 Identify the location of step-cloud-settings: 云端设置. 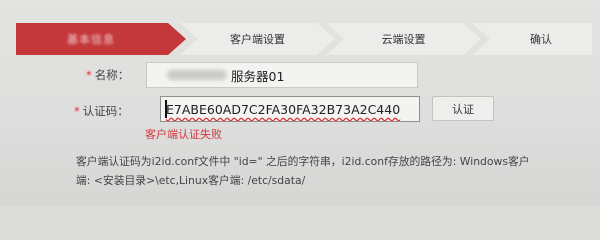
(403, 39).